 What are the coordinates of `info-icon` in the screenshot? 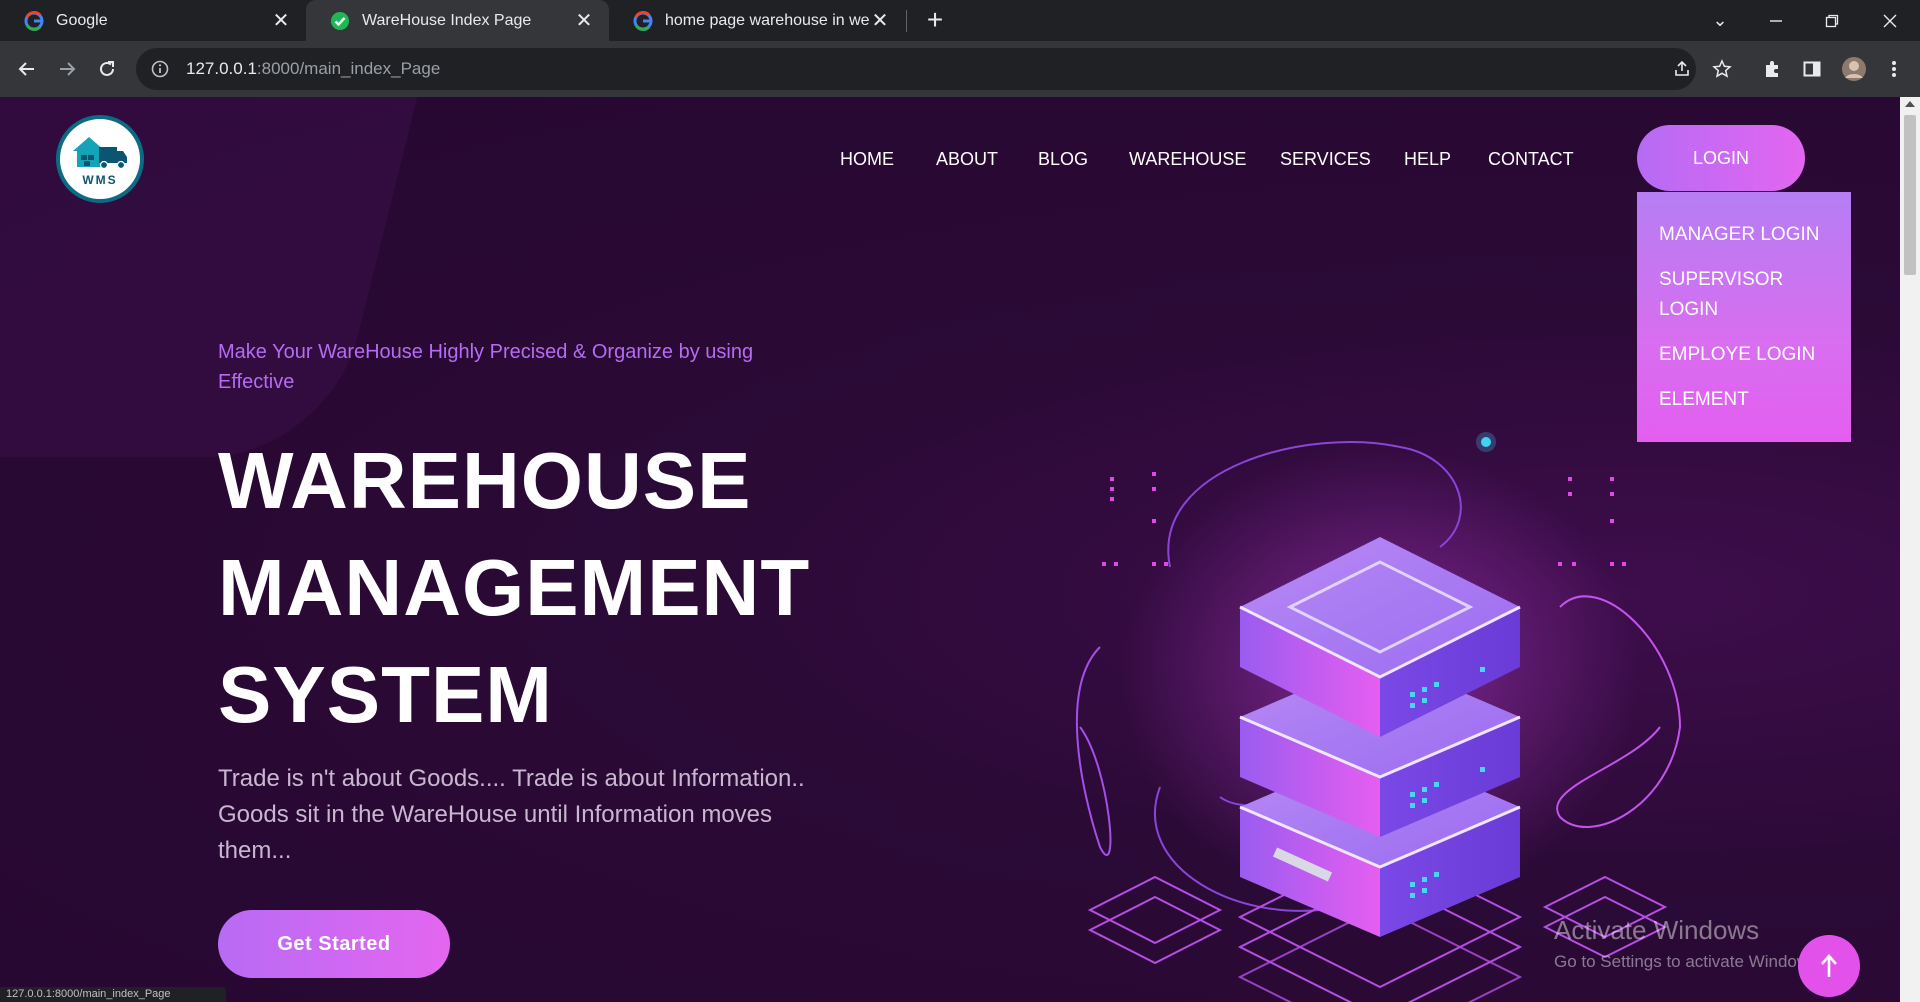 It's located at (160, 69).